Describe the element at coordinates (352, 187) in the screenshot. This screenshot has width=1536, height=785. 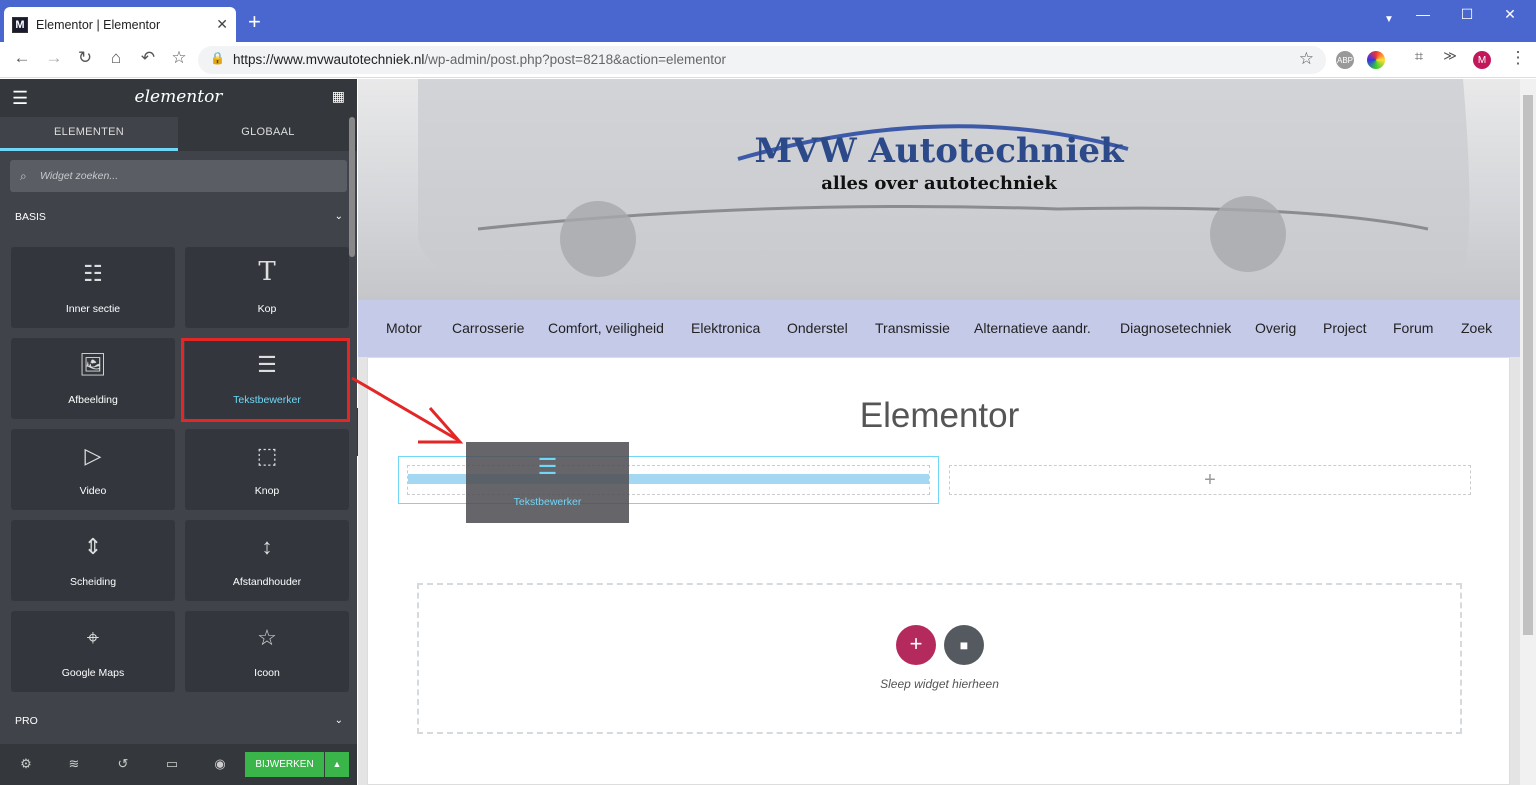
I see `panel-scrollbar` at that location.